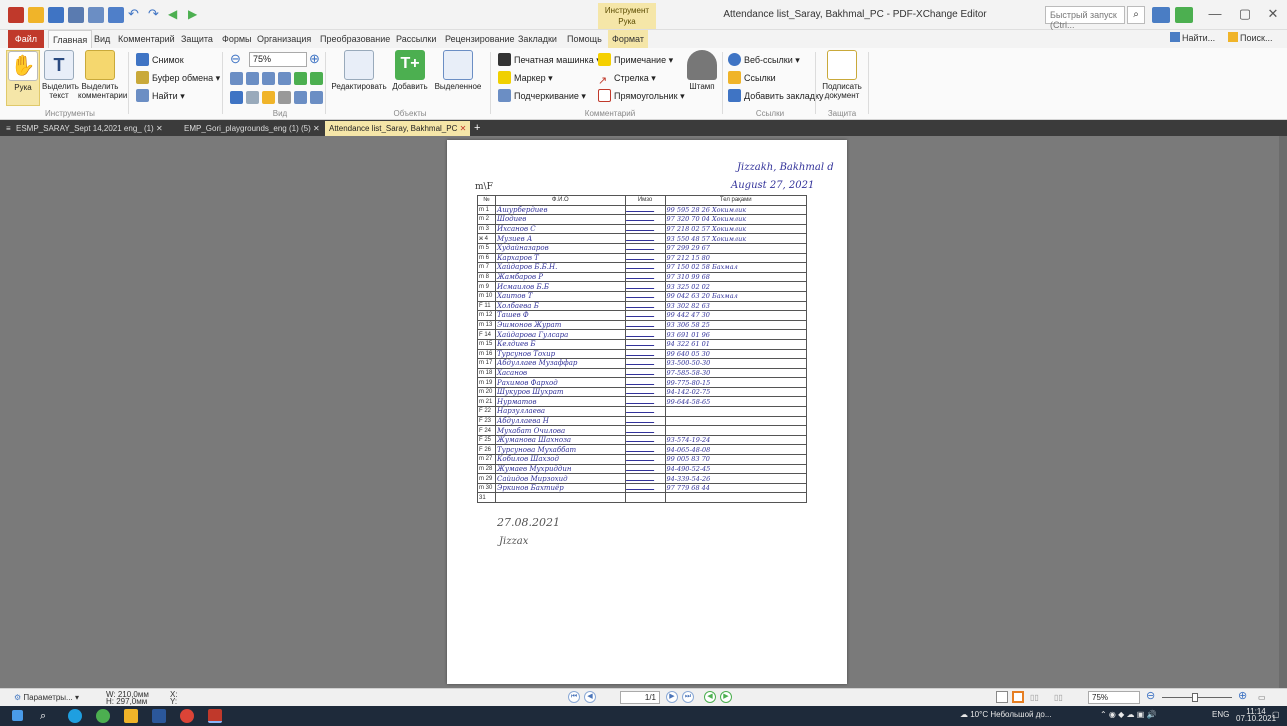 This screenshot has height=726, width=1287. What do you see at coordinates (542, 96) in the screenshot?
I see `underline-button: Подчеркивание ▾` at bounding box center [542, 96].